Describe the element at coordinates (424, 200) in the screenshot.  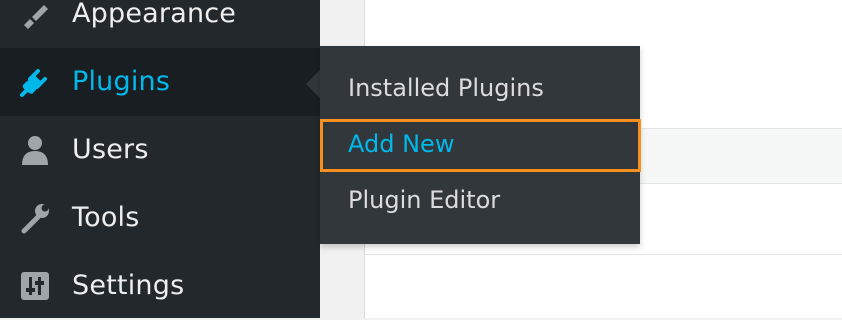
I see `submenu-item-plugin-editor: Plugin Editor` at that location.